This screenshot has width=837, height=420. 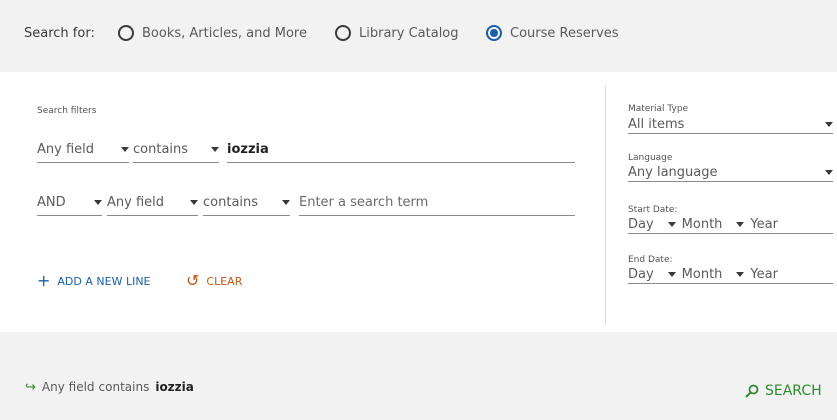 I want to click on radio-library-catalog: Library Catalog, so click(x=397, y=33).